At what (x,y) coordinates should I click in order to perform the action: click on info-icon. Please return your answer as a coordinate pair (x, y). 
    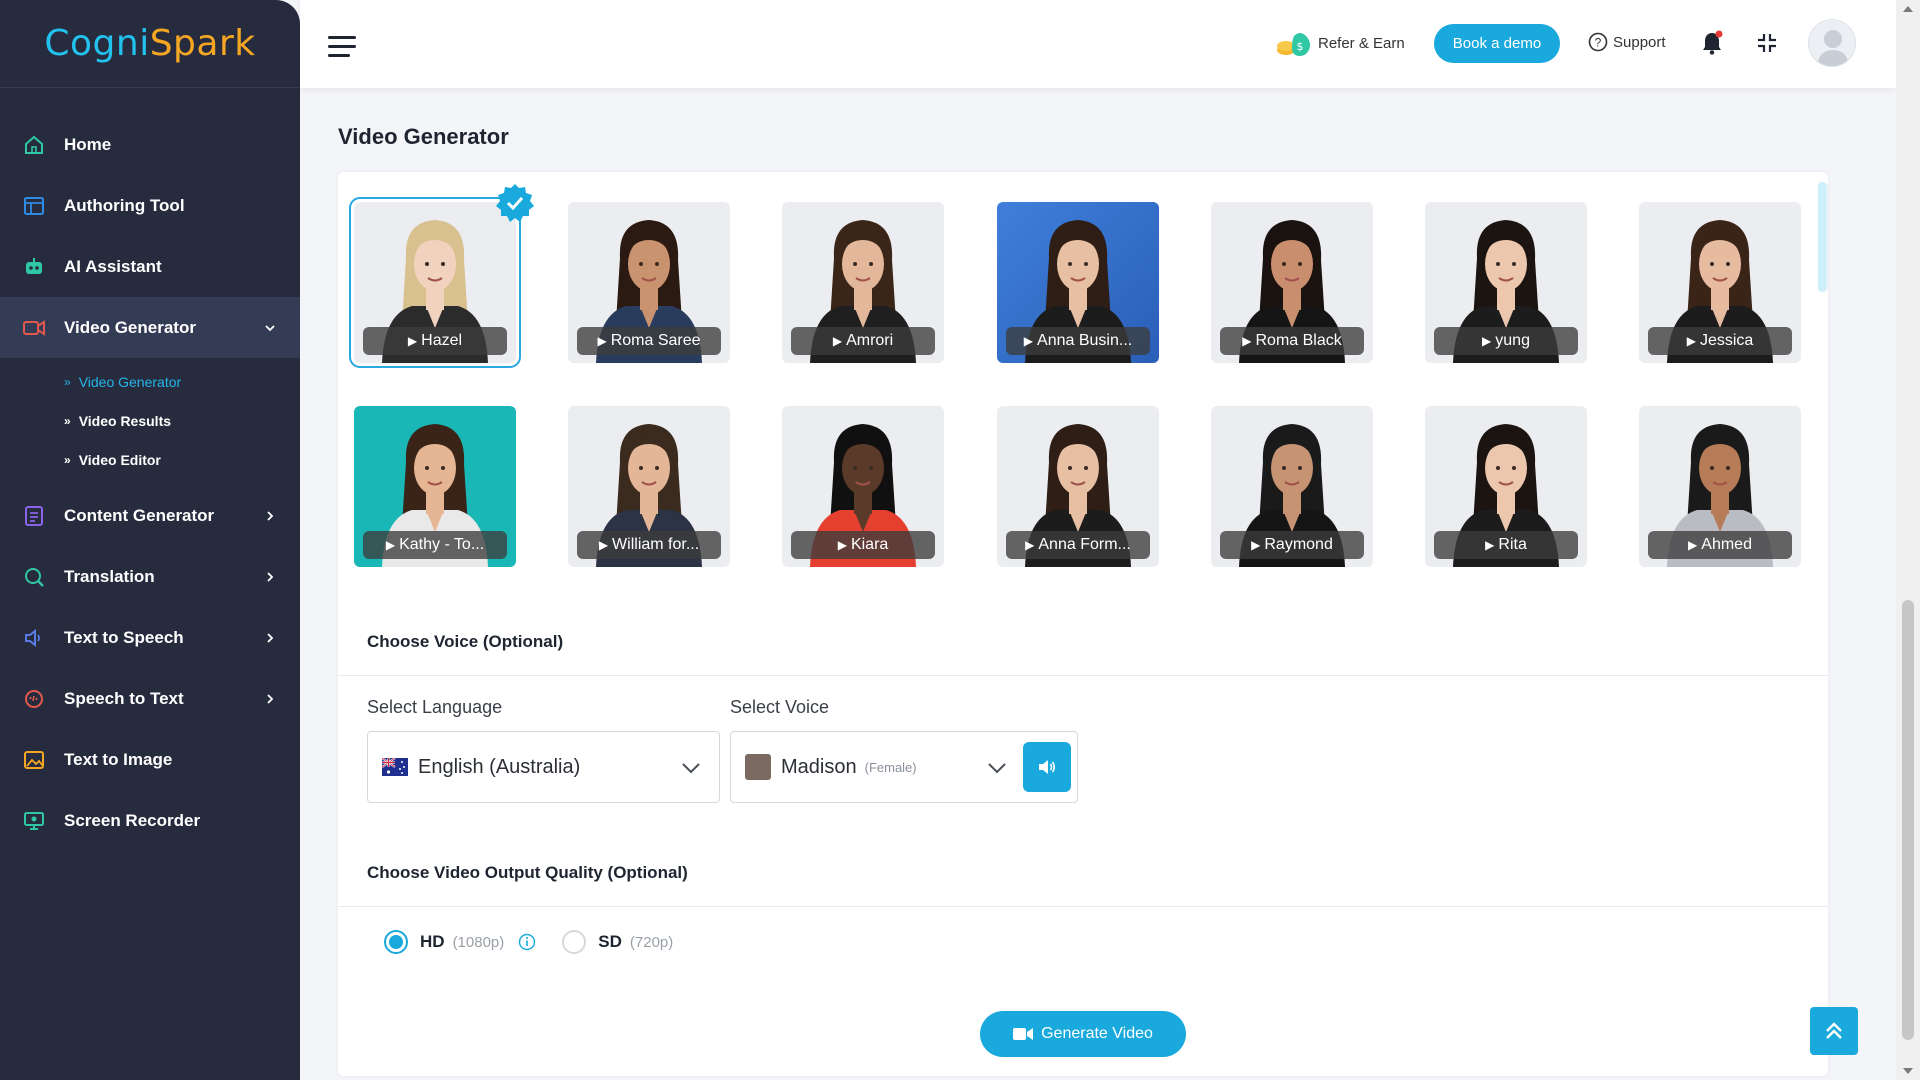
    Looking at the image, I should click on (527, 942).